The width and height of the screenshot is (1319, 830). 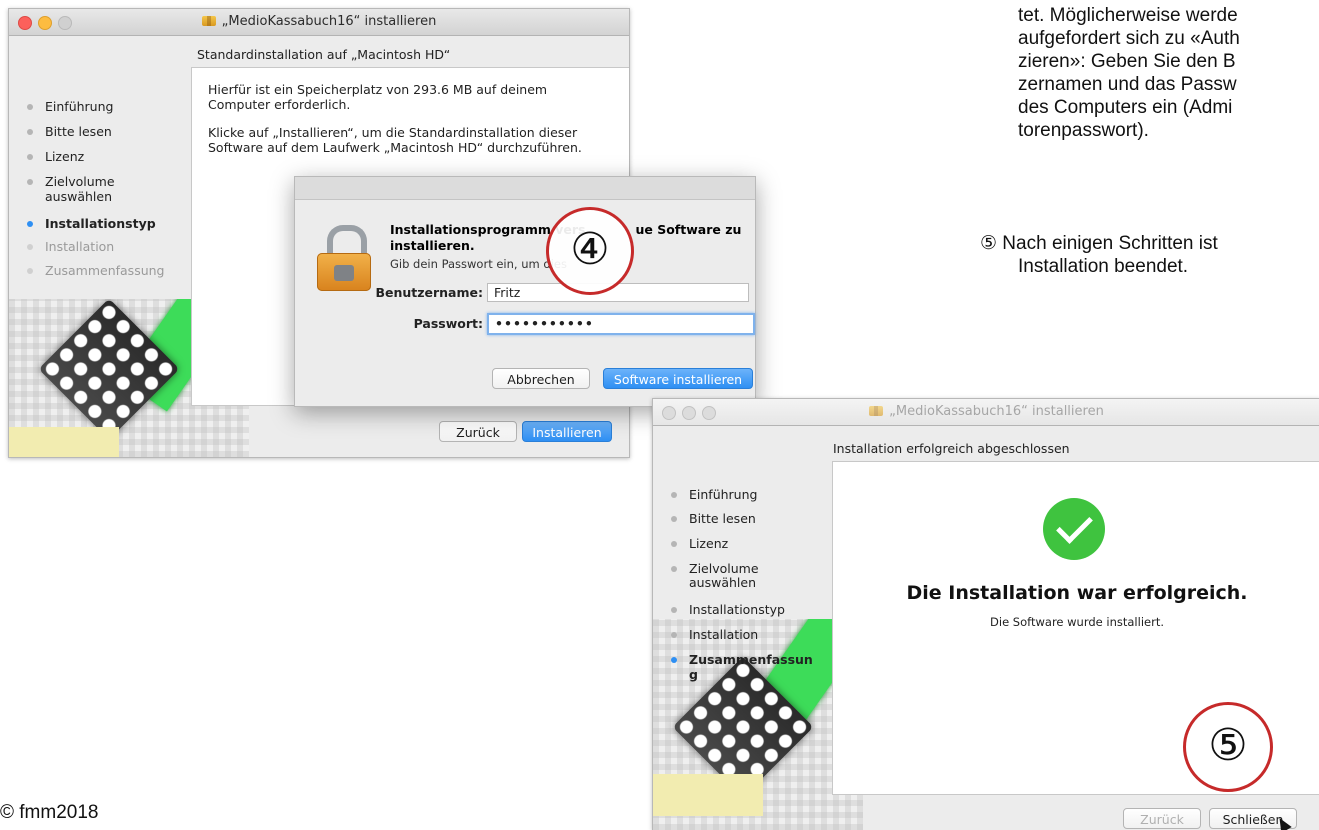 I want to click on page-heading: Installation erfolgreich abgeschlossen, so click(x=951, y=448).